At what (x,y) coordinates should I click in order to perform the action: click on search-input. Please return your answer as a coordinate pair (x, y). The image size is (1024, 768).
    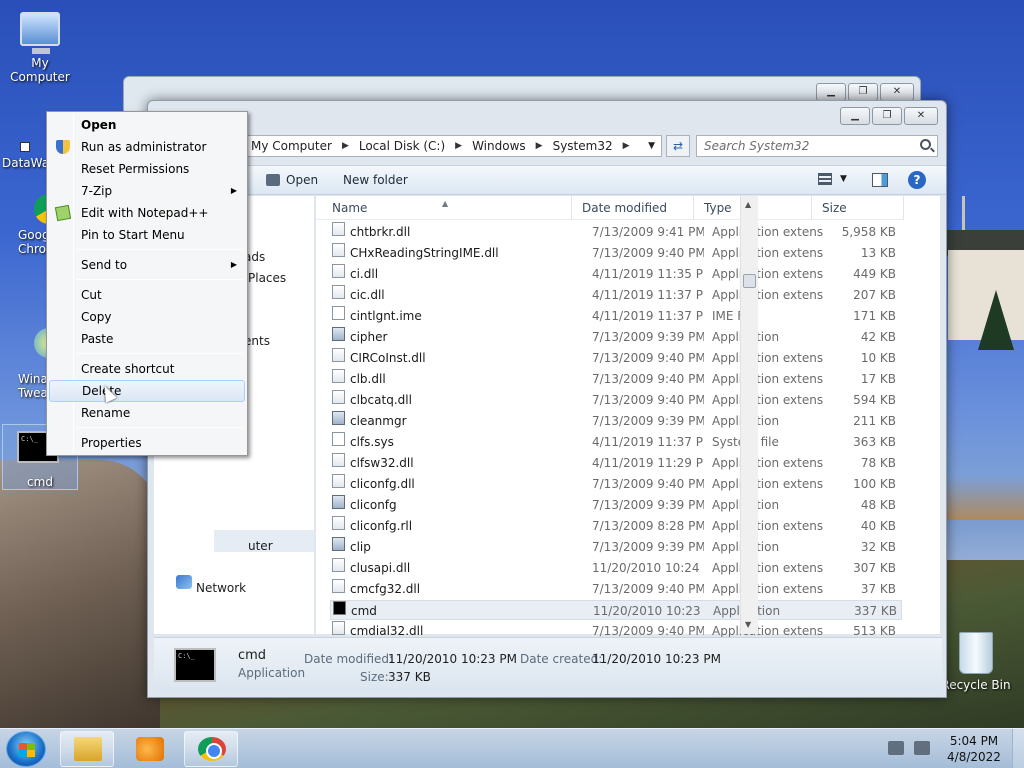
    Looking at the image, I should click on (802, 146).